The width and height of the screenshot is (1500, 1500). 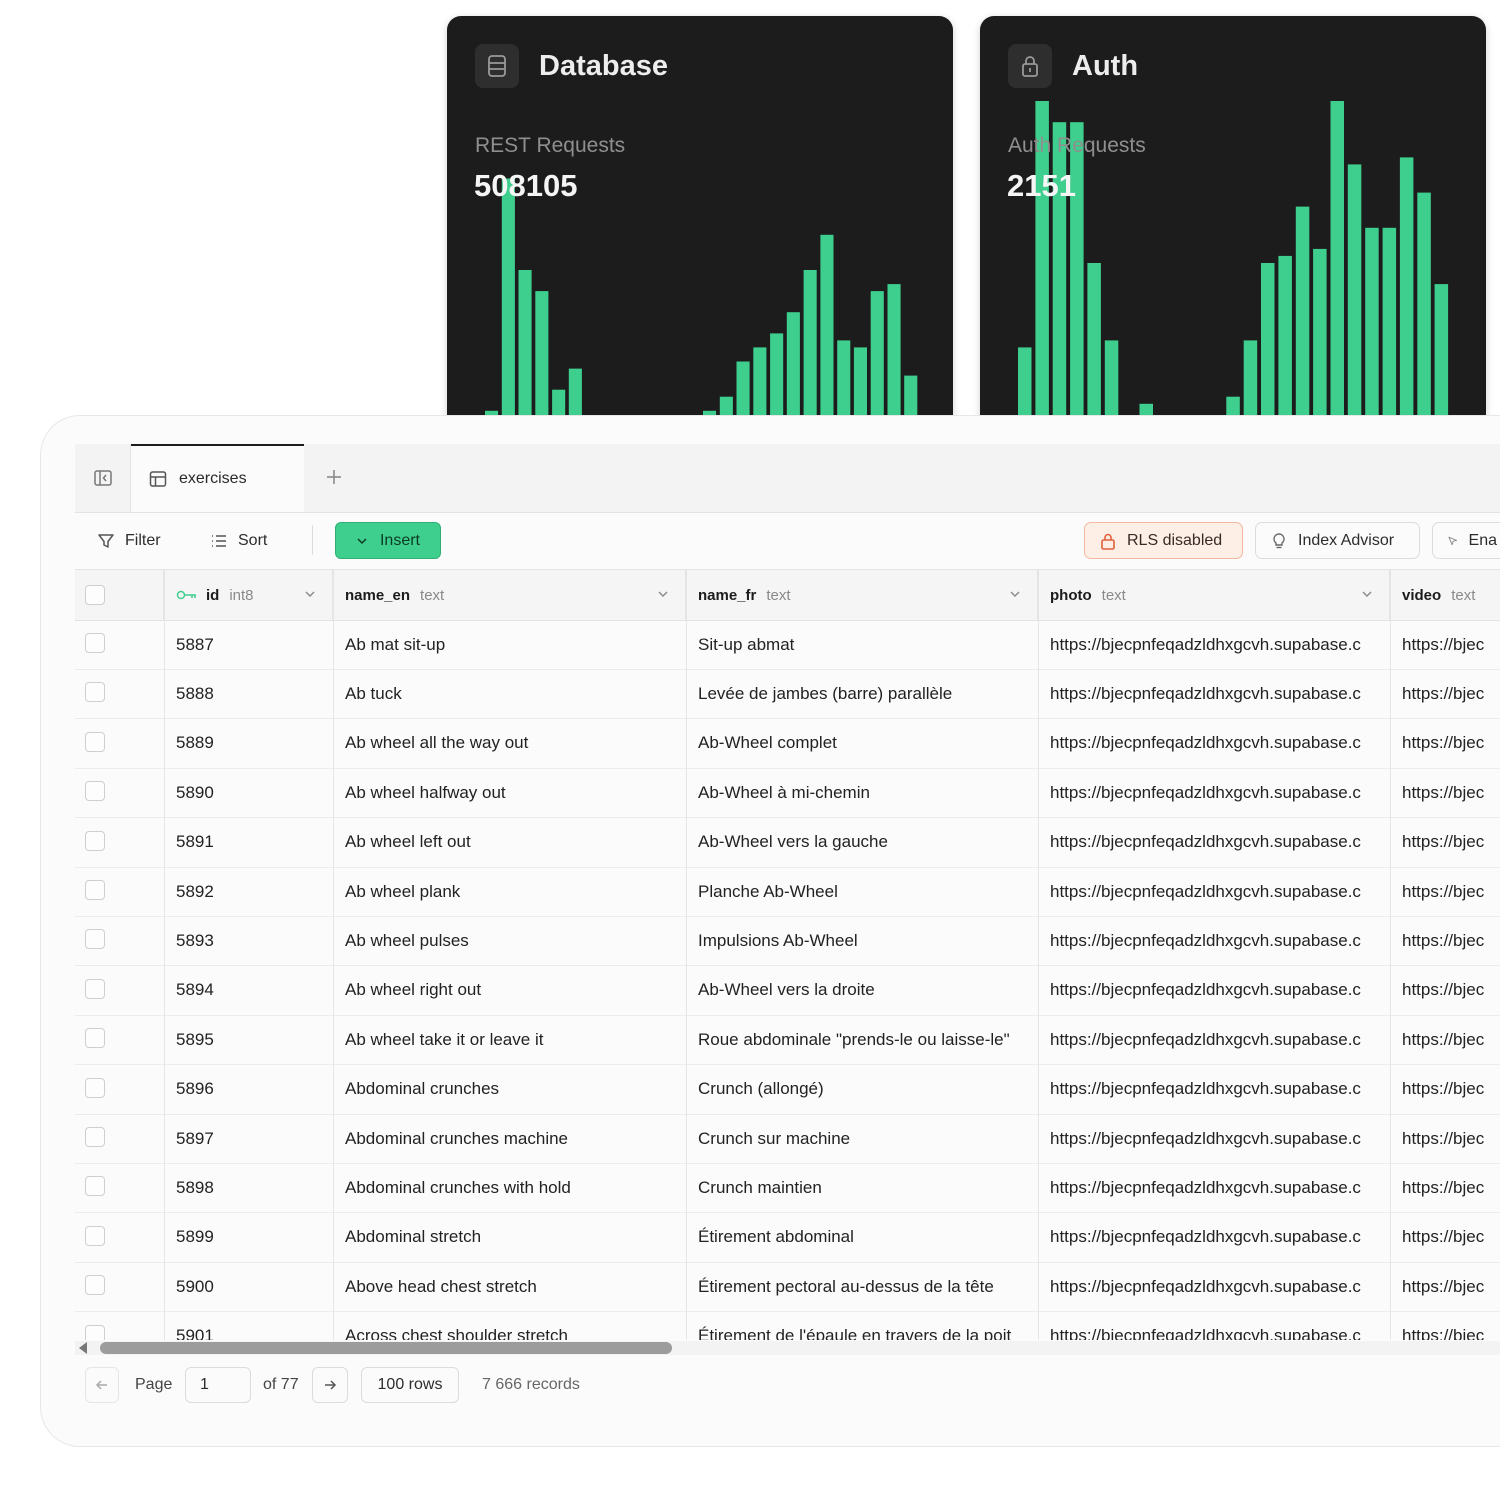 I want to click on cell-name-en: Ab wheel take it or leave it, so click(x=509, y=1039).